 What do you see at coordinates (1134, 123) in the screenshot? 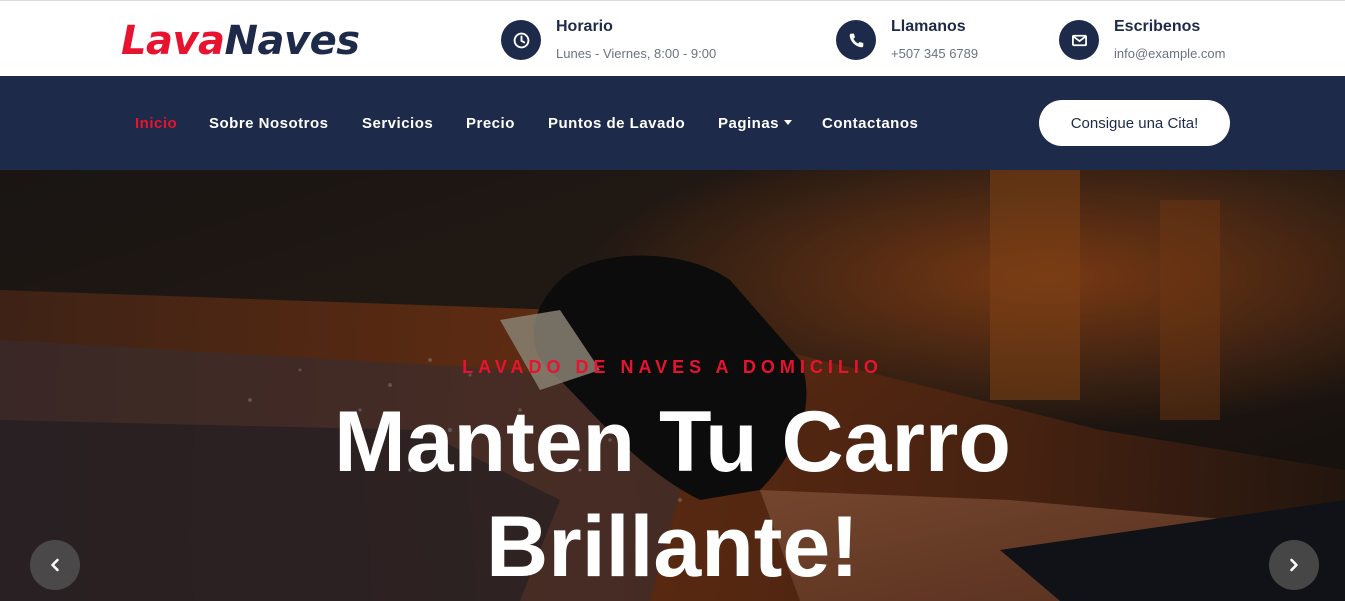
I see `book-appointment-button: Consigue una Cita!` at bounding box center [1134, 123].